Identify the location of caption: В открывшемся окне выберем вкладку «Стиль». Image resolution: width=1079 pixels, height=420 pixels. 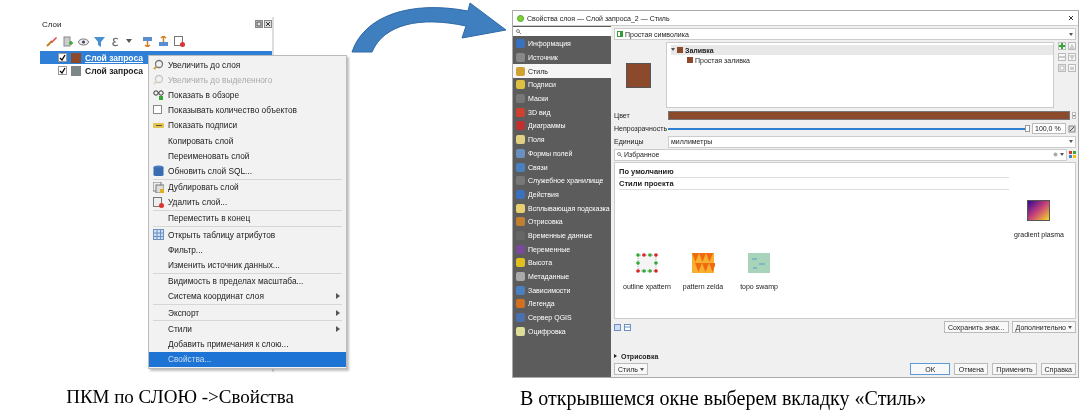
(724, 398).